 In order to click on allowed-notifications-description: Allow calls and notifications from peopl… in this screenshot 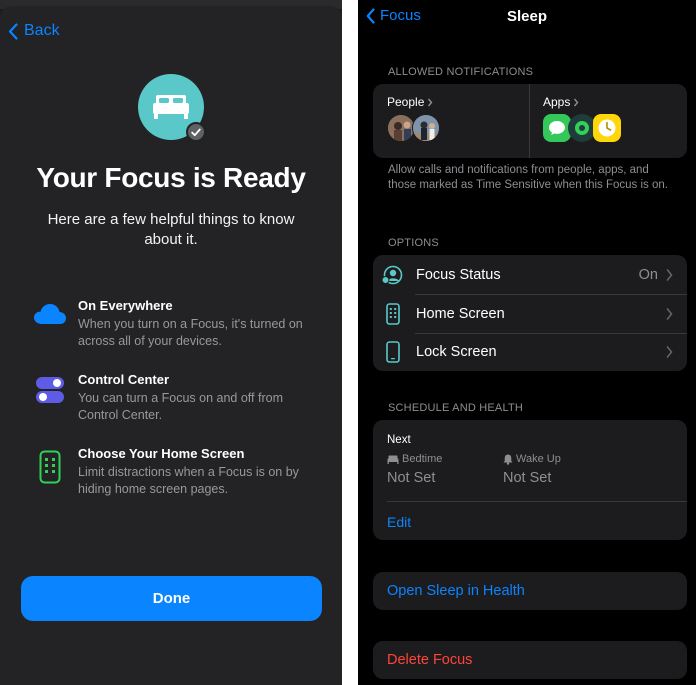, I will do `click(528, 177)`.